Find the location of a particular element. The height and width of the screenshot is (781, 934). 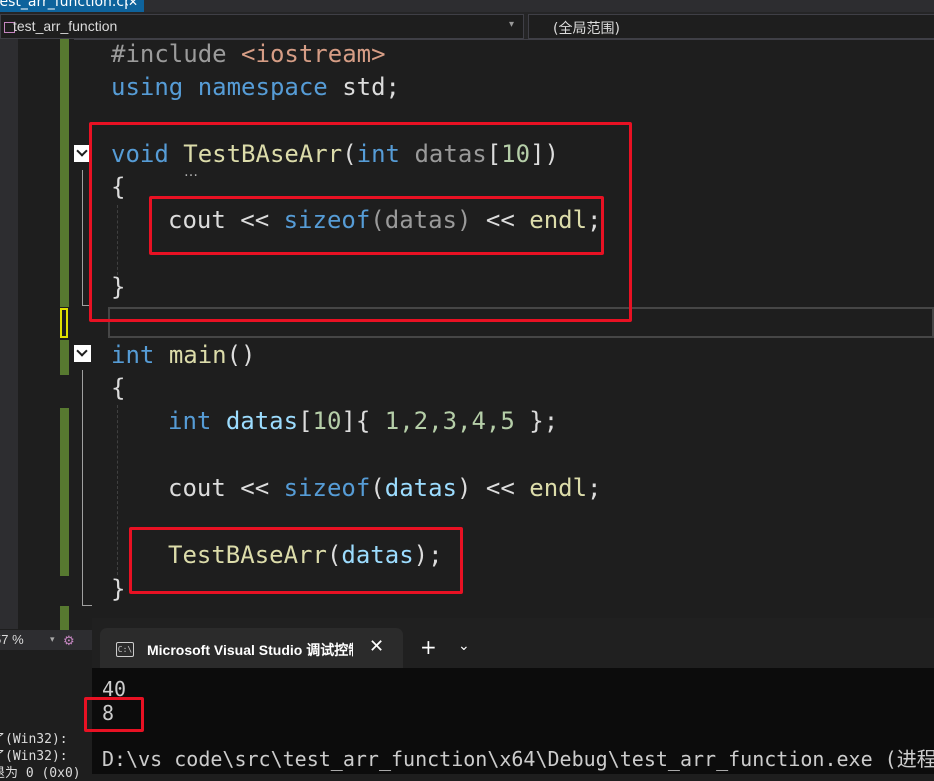

sizeof-keyword: sizeof is located at coordinates (327, 488).